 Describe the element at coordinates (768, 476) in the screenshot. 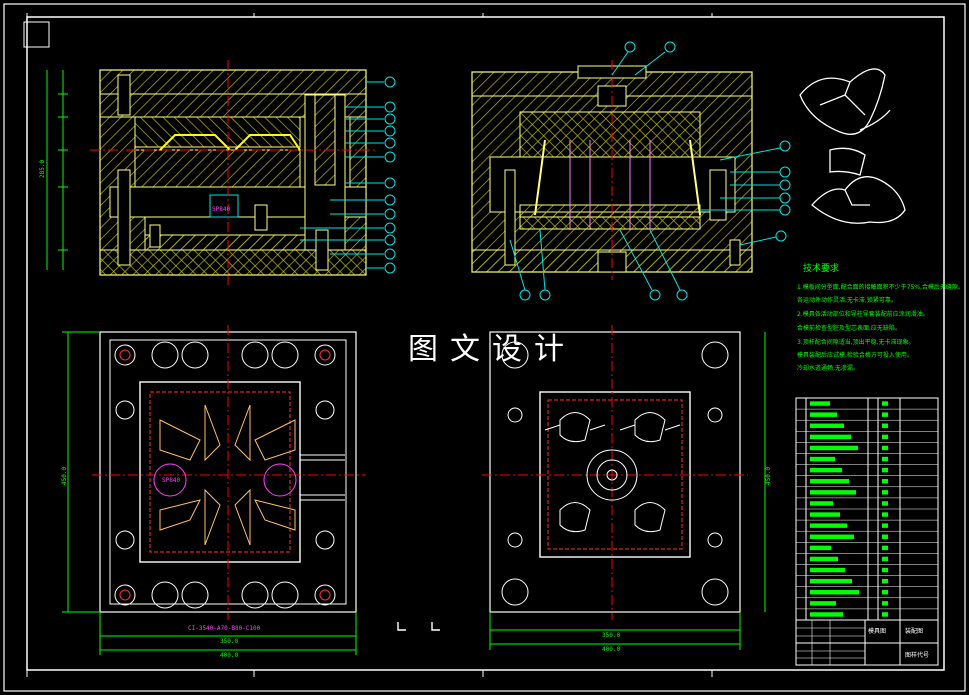

I see `plan-right-height: 450.0` at that location.